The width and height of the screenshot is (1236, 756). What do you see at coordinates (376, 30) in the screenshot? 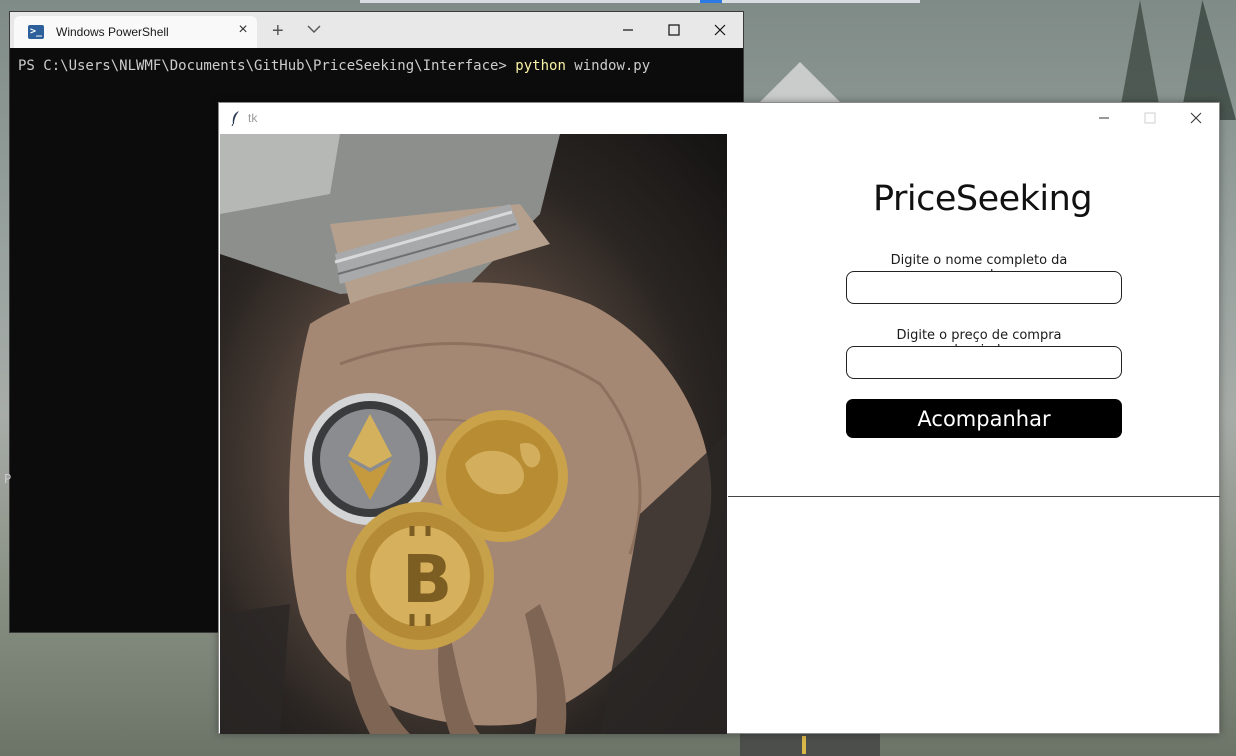
I see `powershell-titlebar: >_ Windows PowerShell × +` at bounding box center [376, 30].